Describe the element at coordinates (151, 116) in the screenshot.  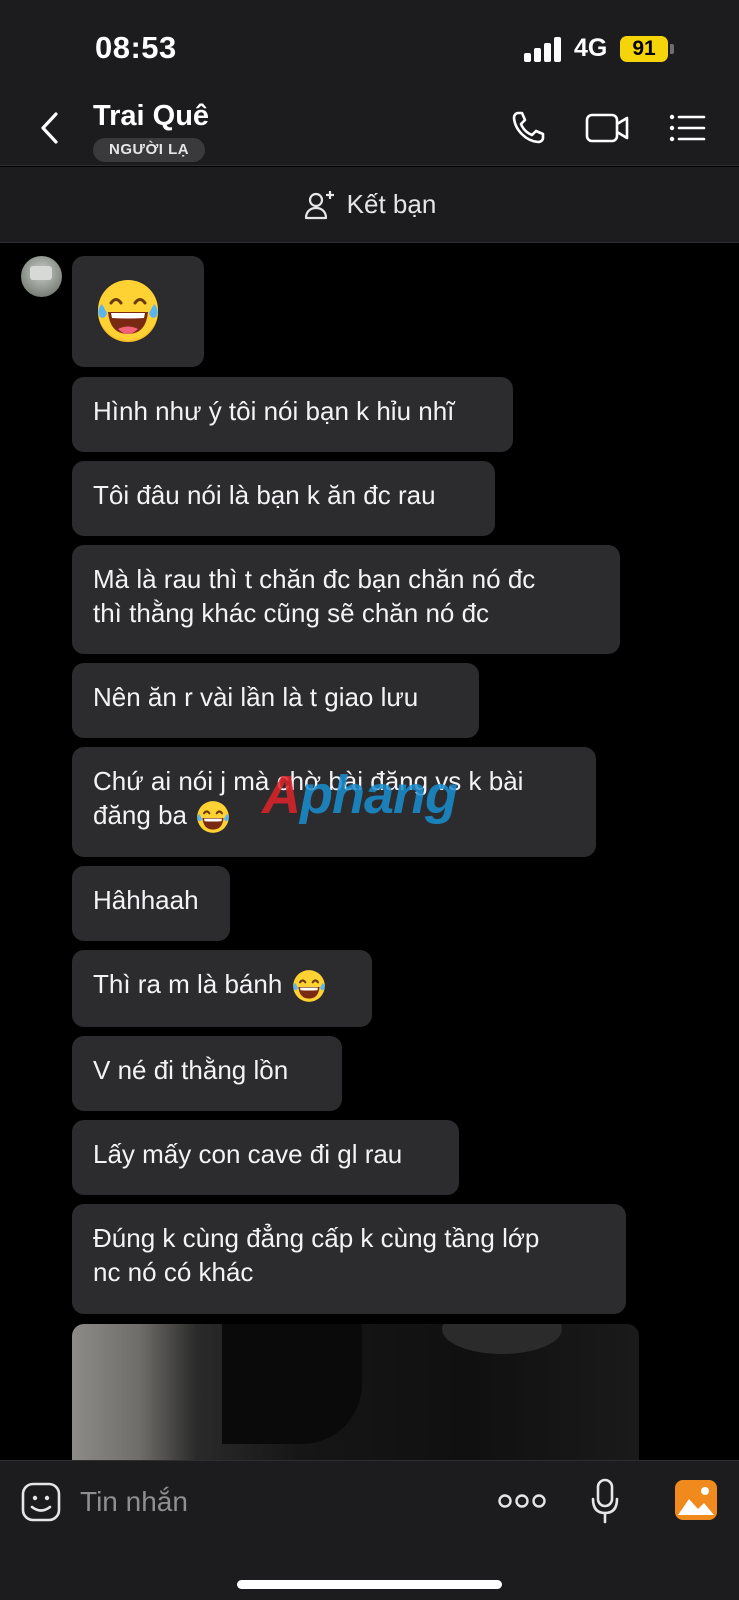
I see `contact-name: Trai Quê` at that location.